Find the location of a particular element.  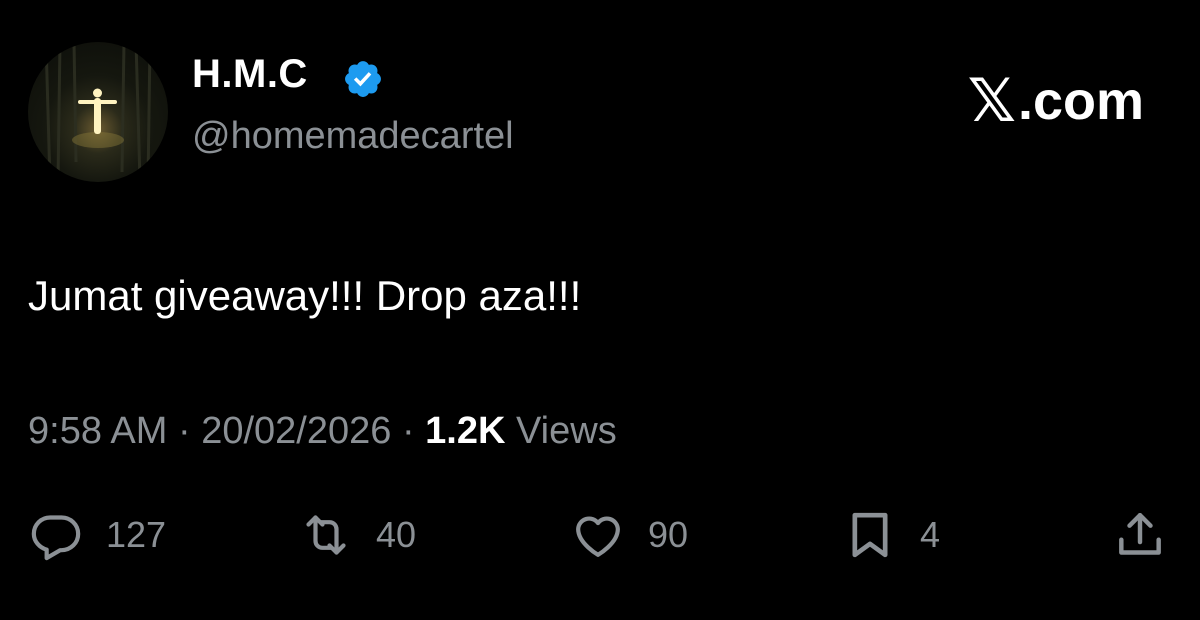

bookmark-icon is located at coordinates (870, 535).